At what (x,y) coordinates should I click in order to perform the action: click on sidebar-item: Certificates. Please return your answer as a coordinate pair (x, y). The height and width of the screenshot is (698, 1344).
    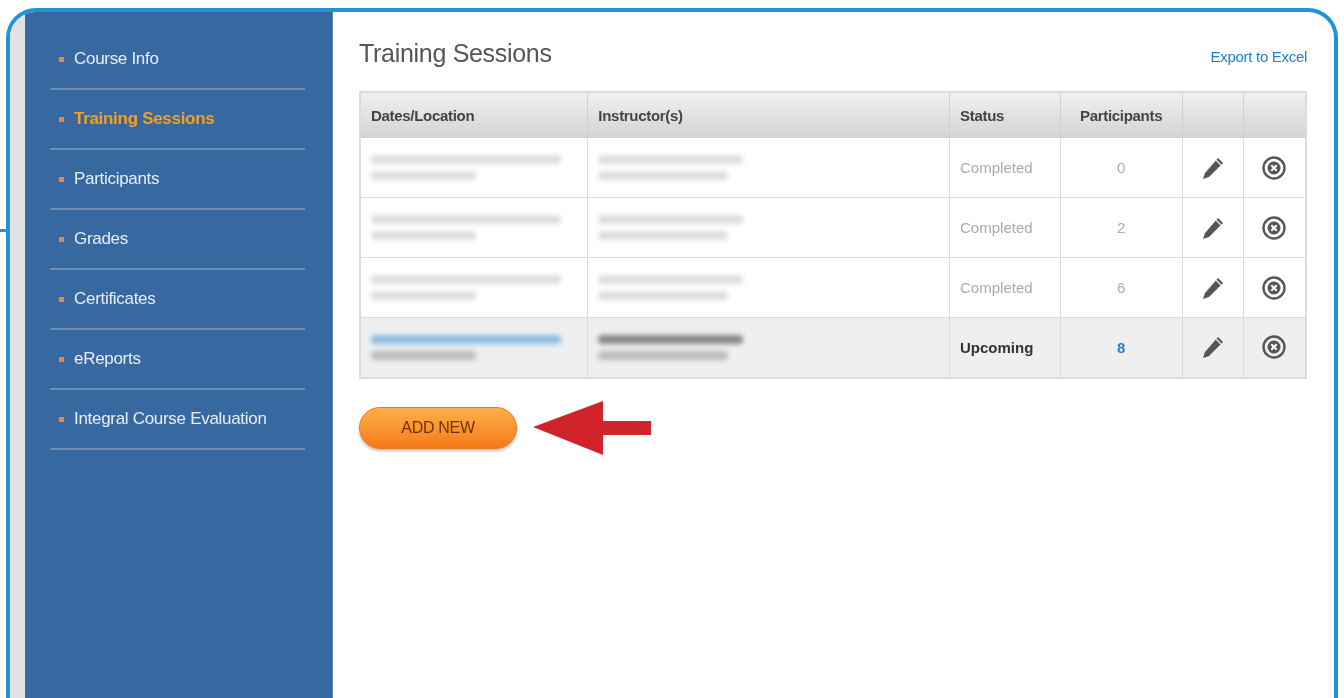
    Looking at the image, I should click on (177, 300).